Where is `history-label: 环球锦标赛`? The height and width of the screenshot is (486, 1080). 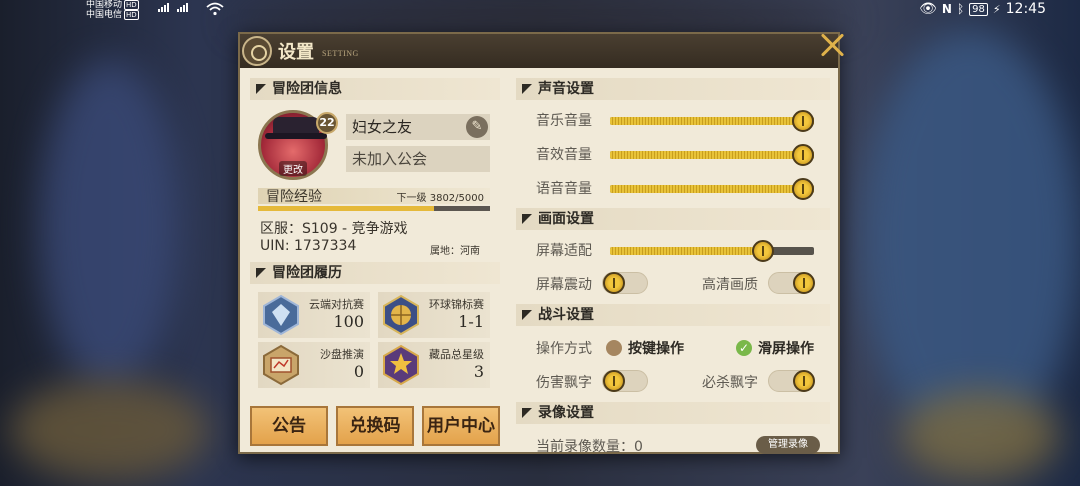
history-label: 环球锦标赛 is located at coordinates (456, 304).